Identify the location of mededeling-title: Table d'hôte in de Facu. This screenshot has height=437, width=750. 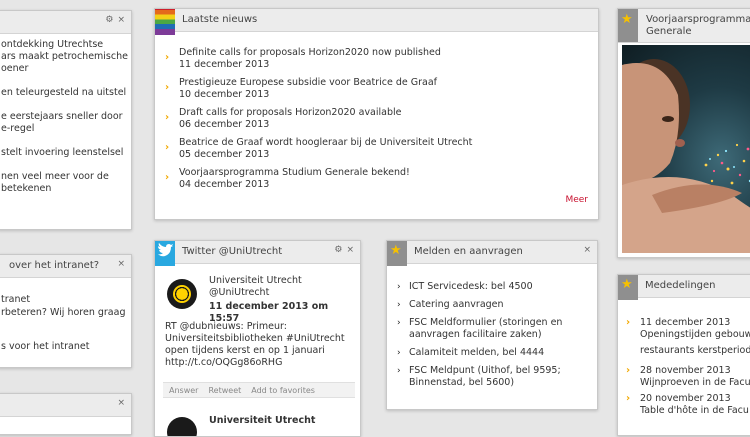
(695, 411).